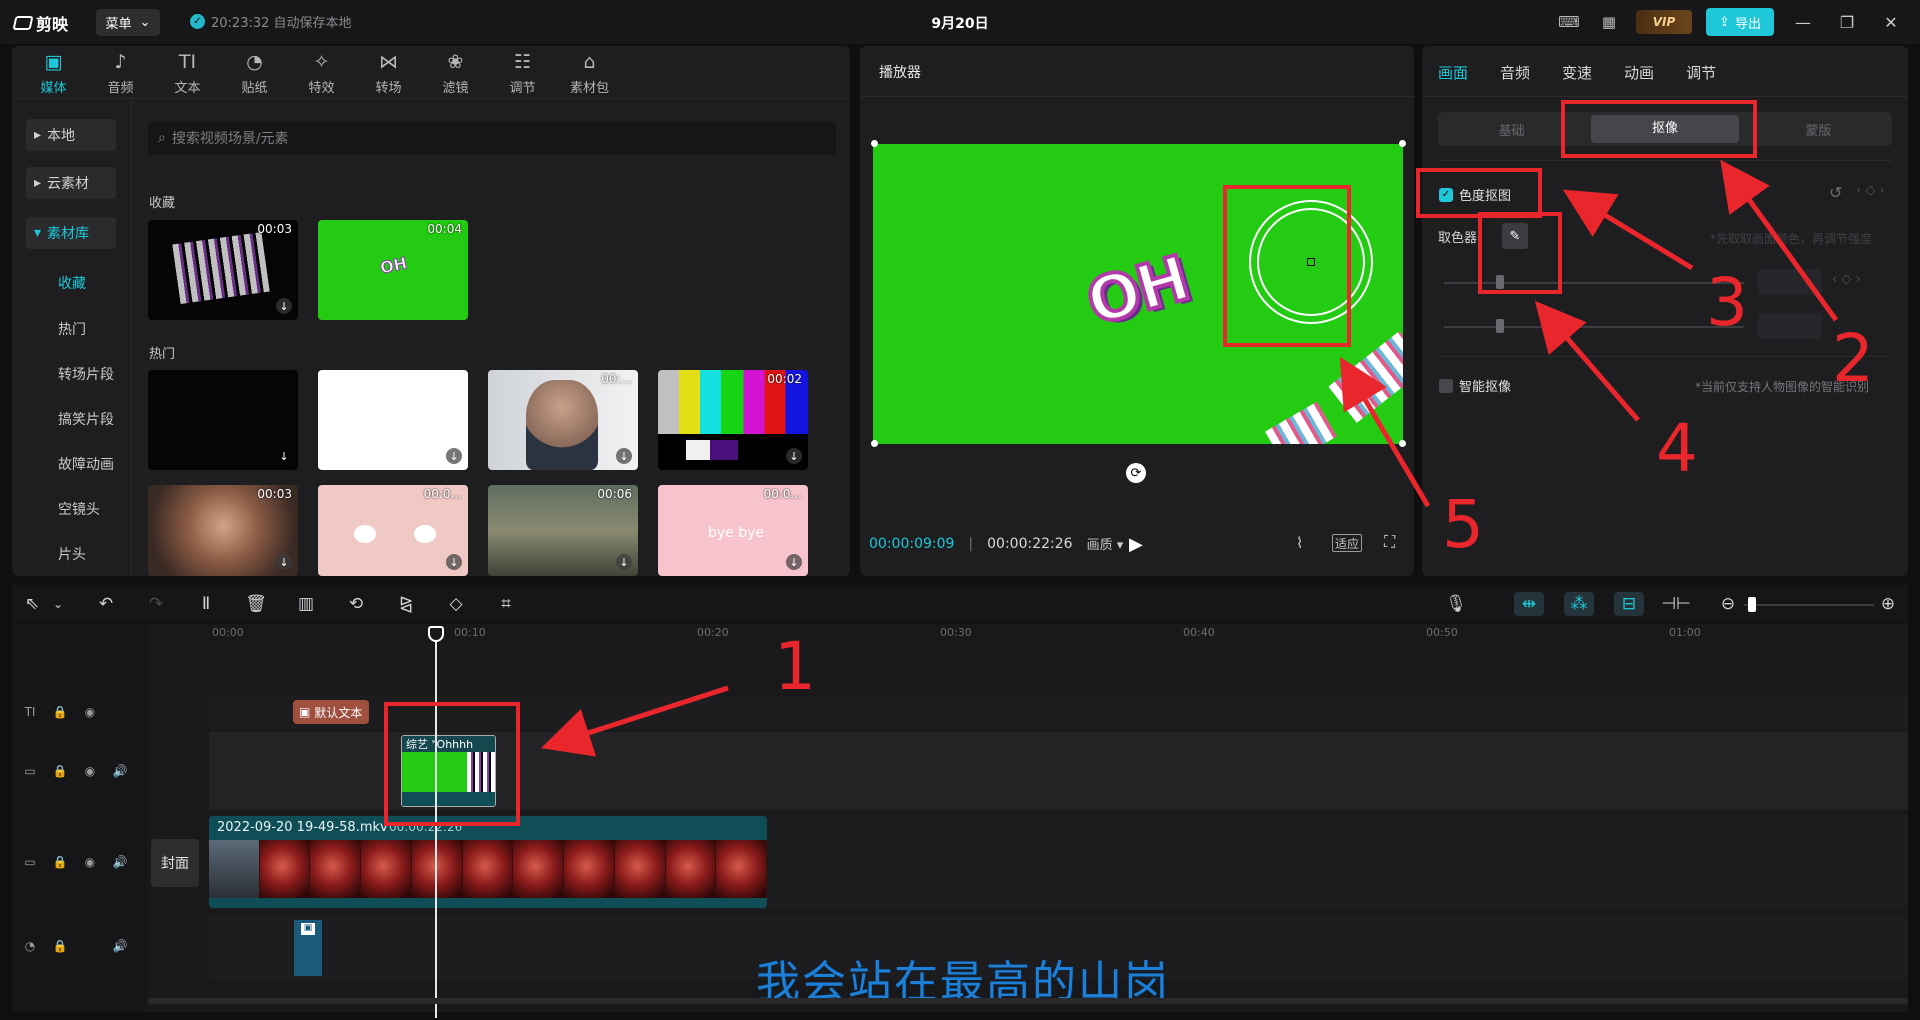  What do you see at coordinates (187, 73) in the screenshot?
I see `tab-text: TI 文本` at bounding box center [187, 73].